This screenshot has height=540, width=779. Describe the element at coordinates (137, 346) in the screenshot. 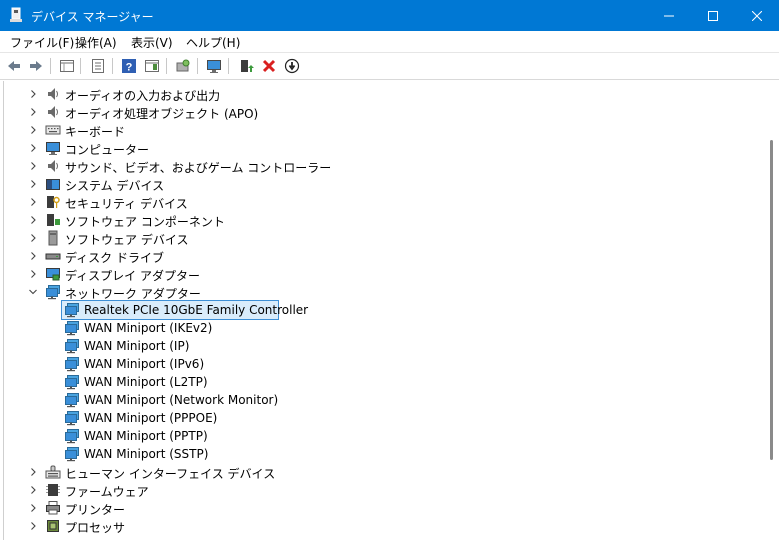

I see `tree-device-label: WAN Miniport (IP)` at that location.